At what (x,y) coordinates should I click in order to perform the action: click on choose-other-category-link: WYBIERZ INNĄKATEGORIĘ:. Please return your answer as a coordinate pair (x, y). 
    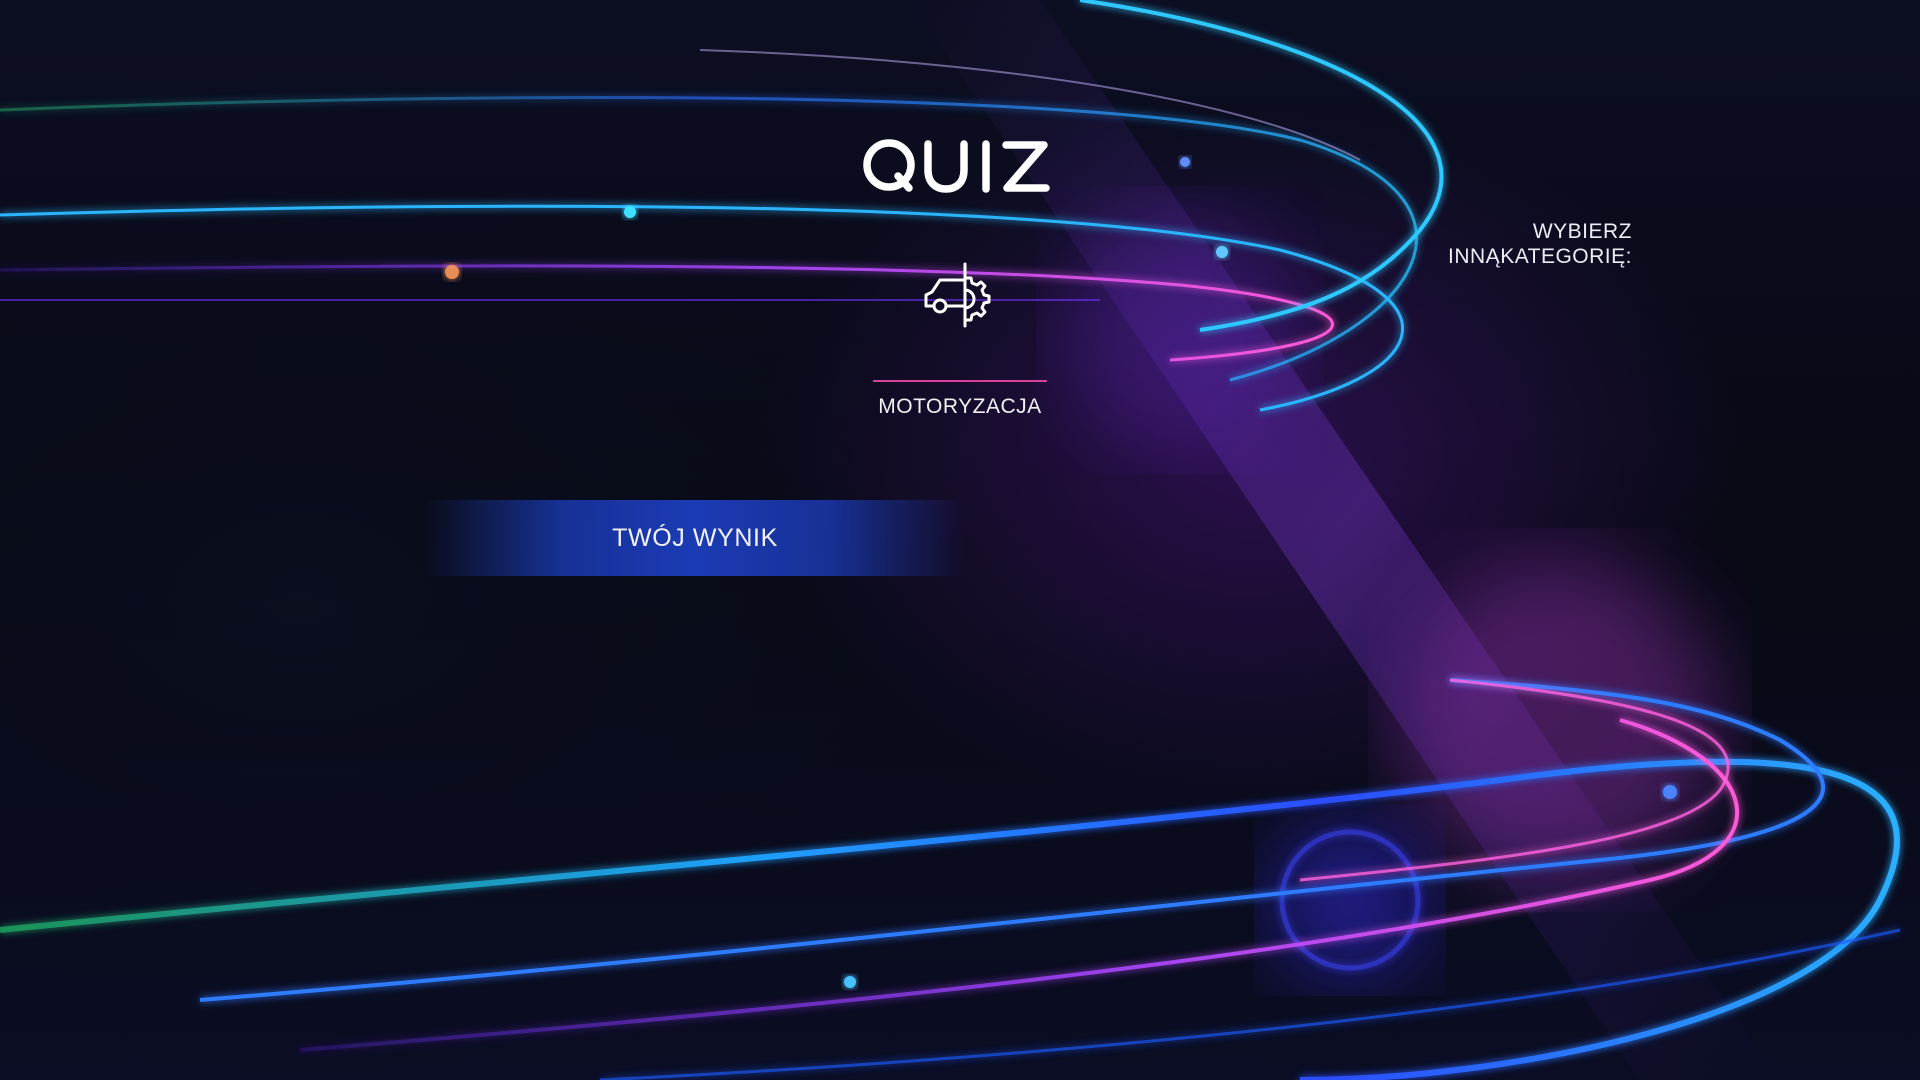
    Looking at the image, I should click on (1540, 244).